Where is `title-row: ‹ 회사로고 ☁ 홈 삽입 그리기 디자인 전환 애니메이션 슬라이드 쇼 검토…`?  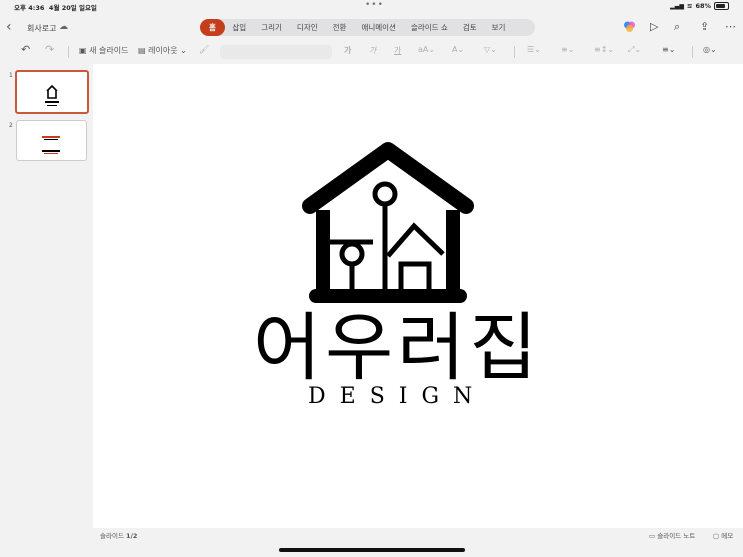
title-row: ‹ 회사로고 ☁ 홈 삽입 그리기 디자인 전환 애니메이션 슬라이드 쇼 검토… is located at coordinates (371, 28).